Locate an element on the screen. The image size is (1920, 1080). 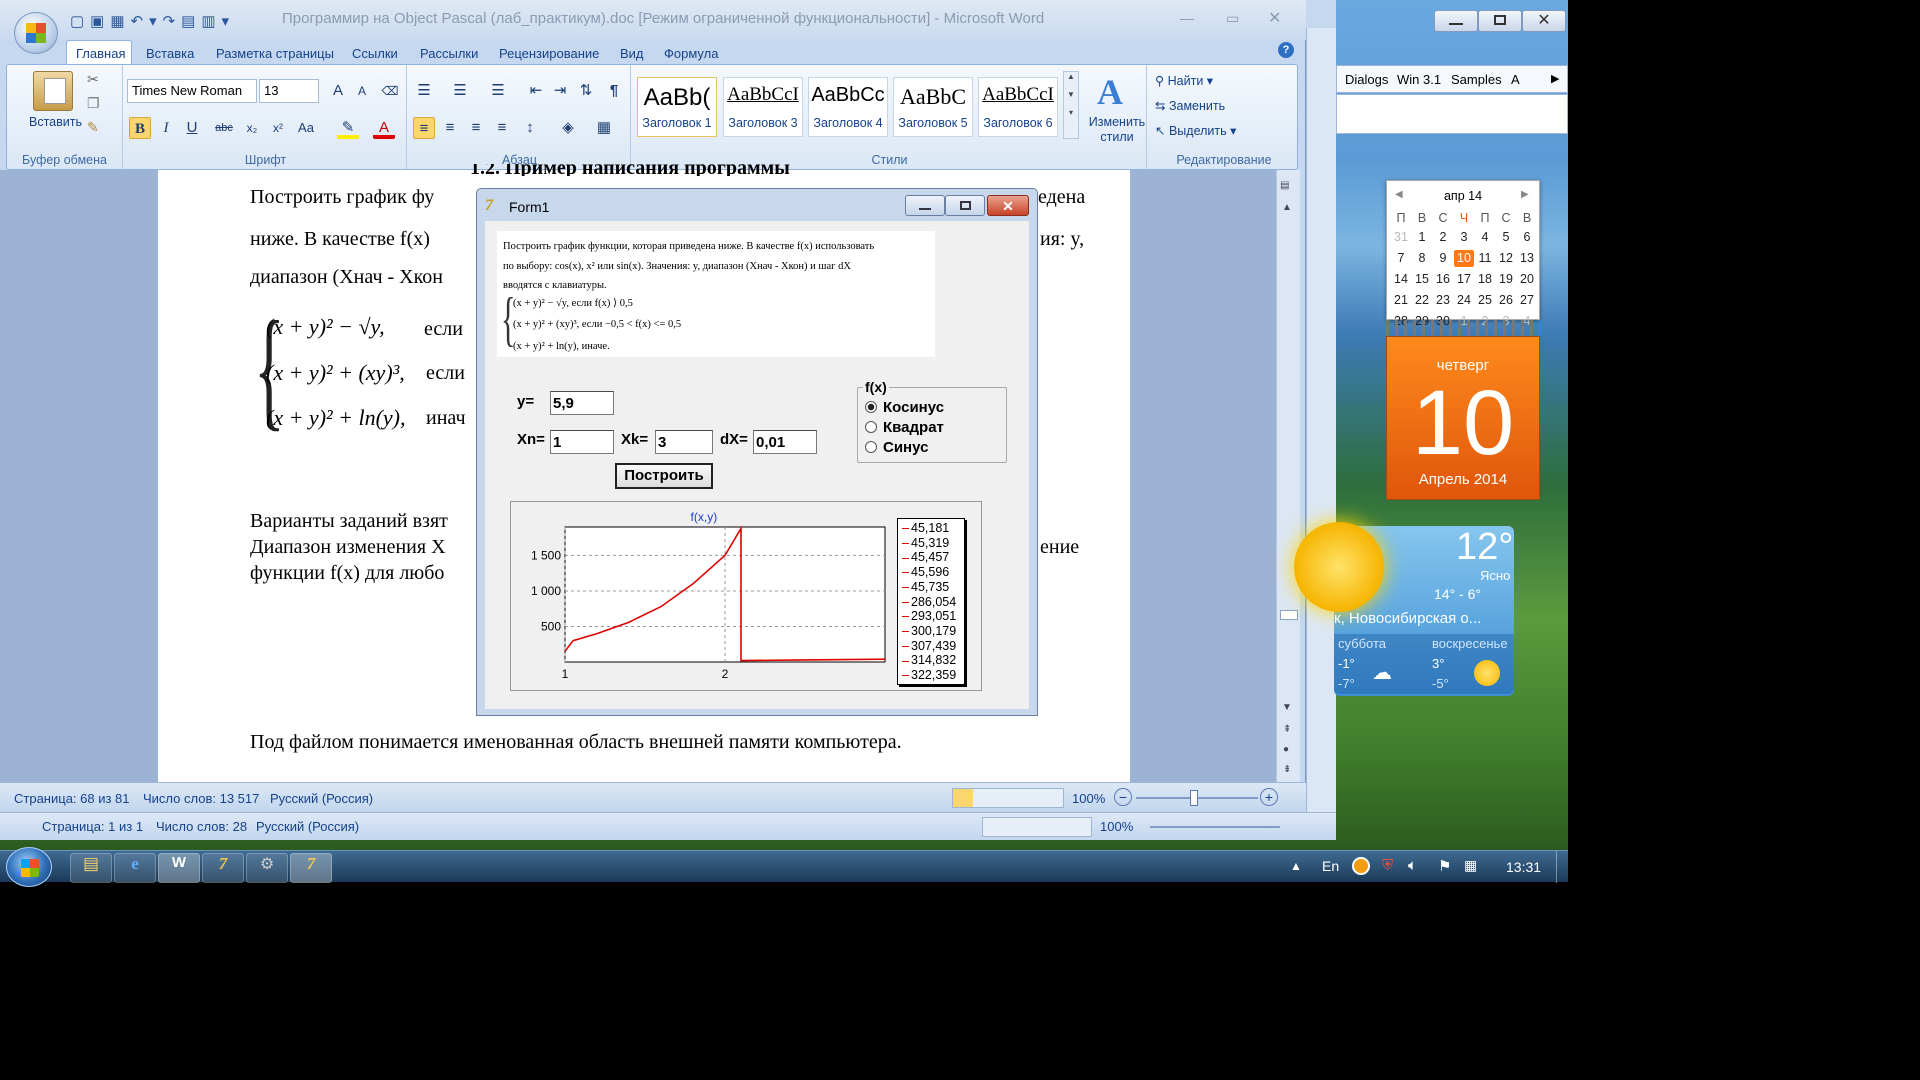
radio-cosine: Косинус is located at coordinates (904, 407).